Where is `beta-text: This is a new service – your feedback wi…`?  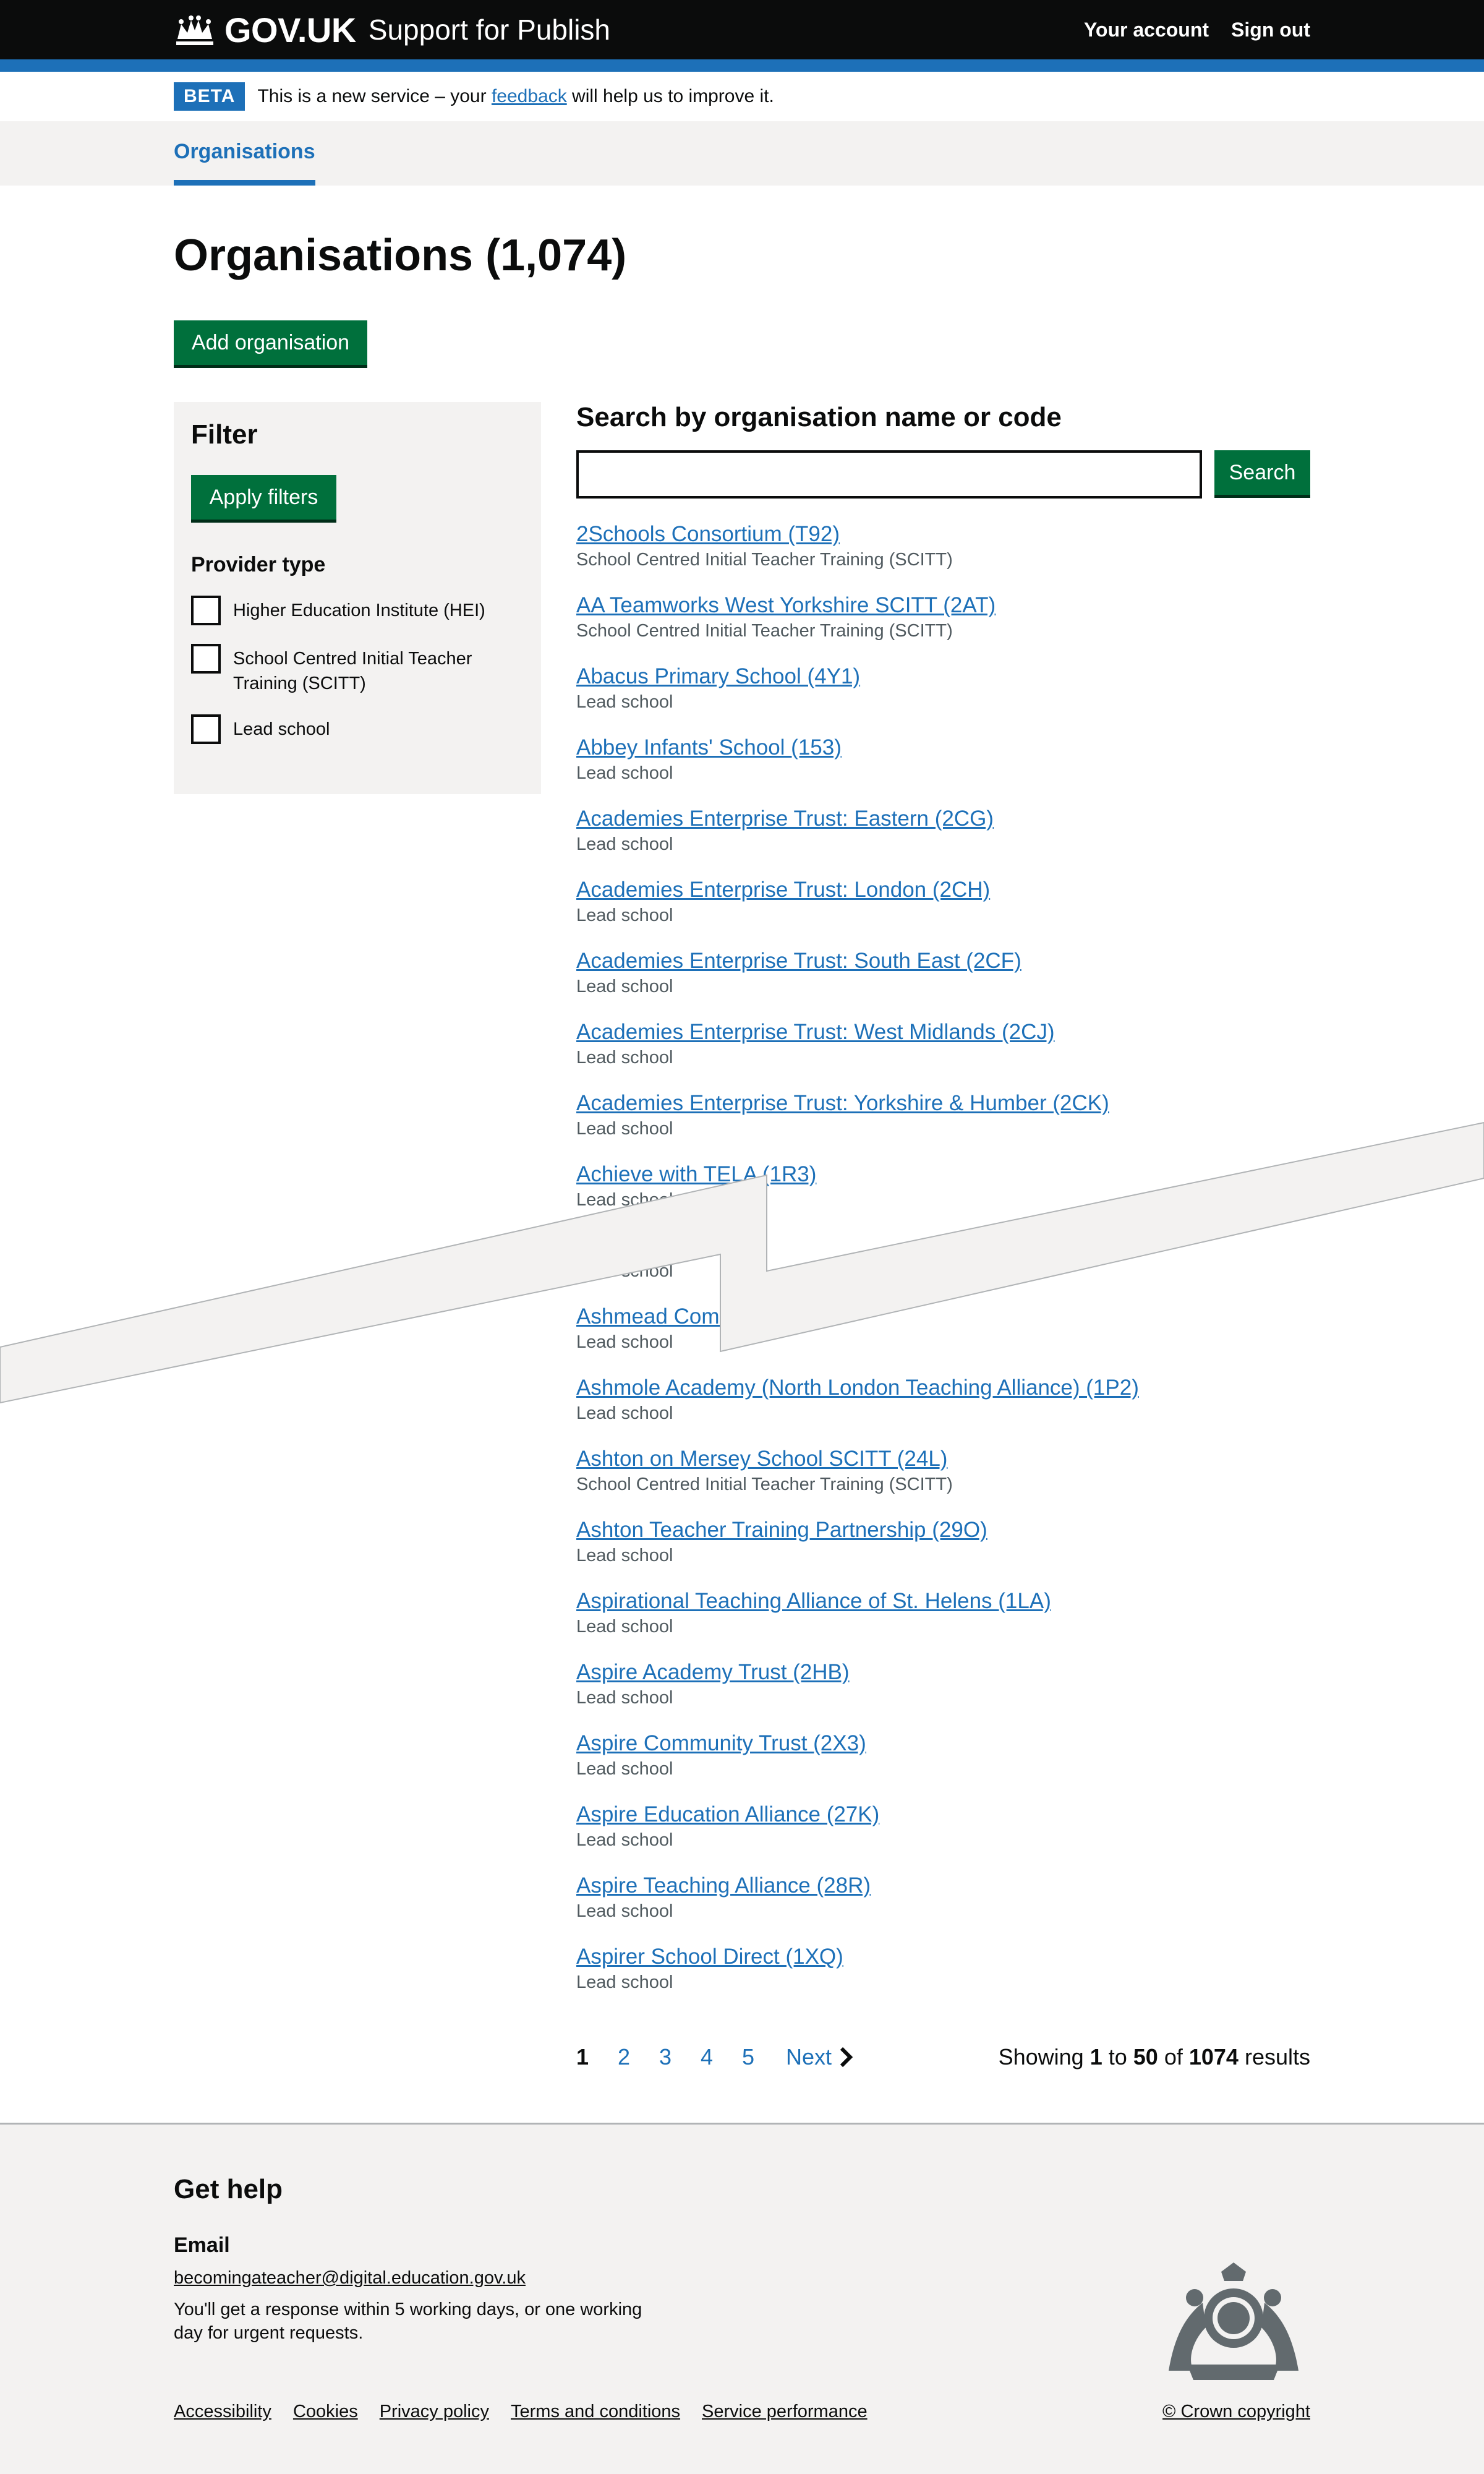 beta-text: This is a new service – your feedback wi… is located at coordinates (515, 96).